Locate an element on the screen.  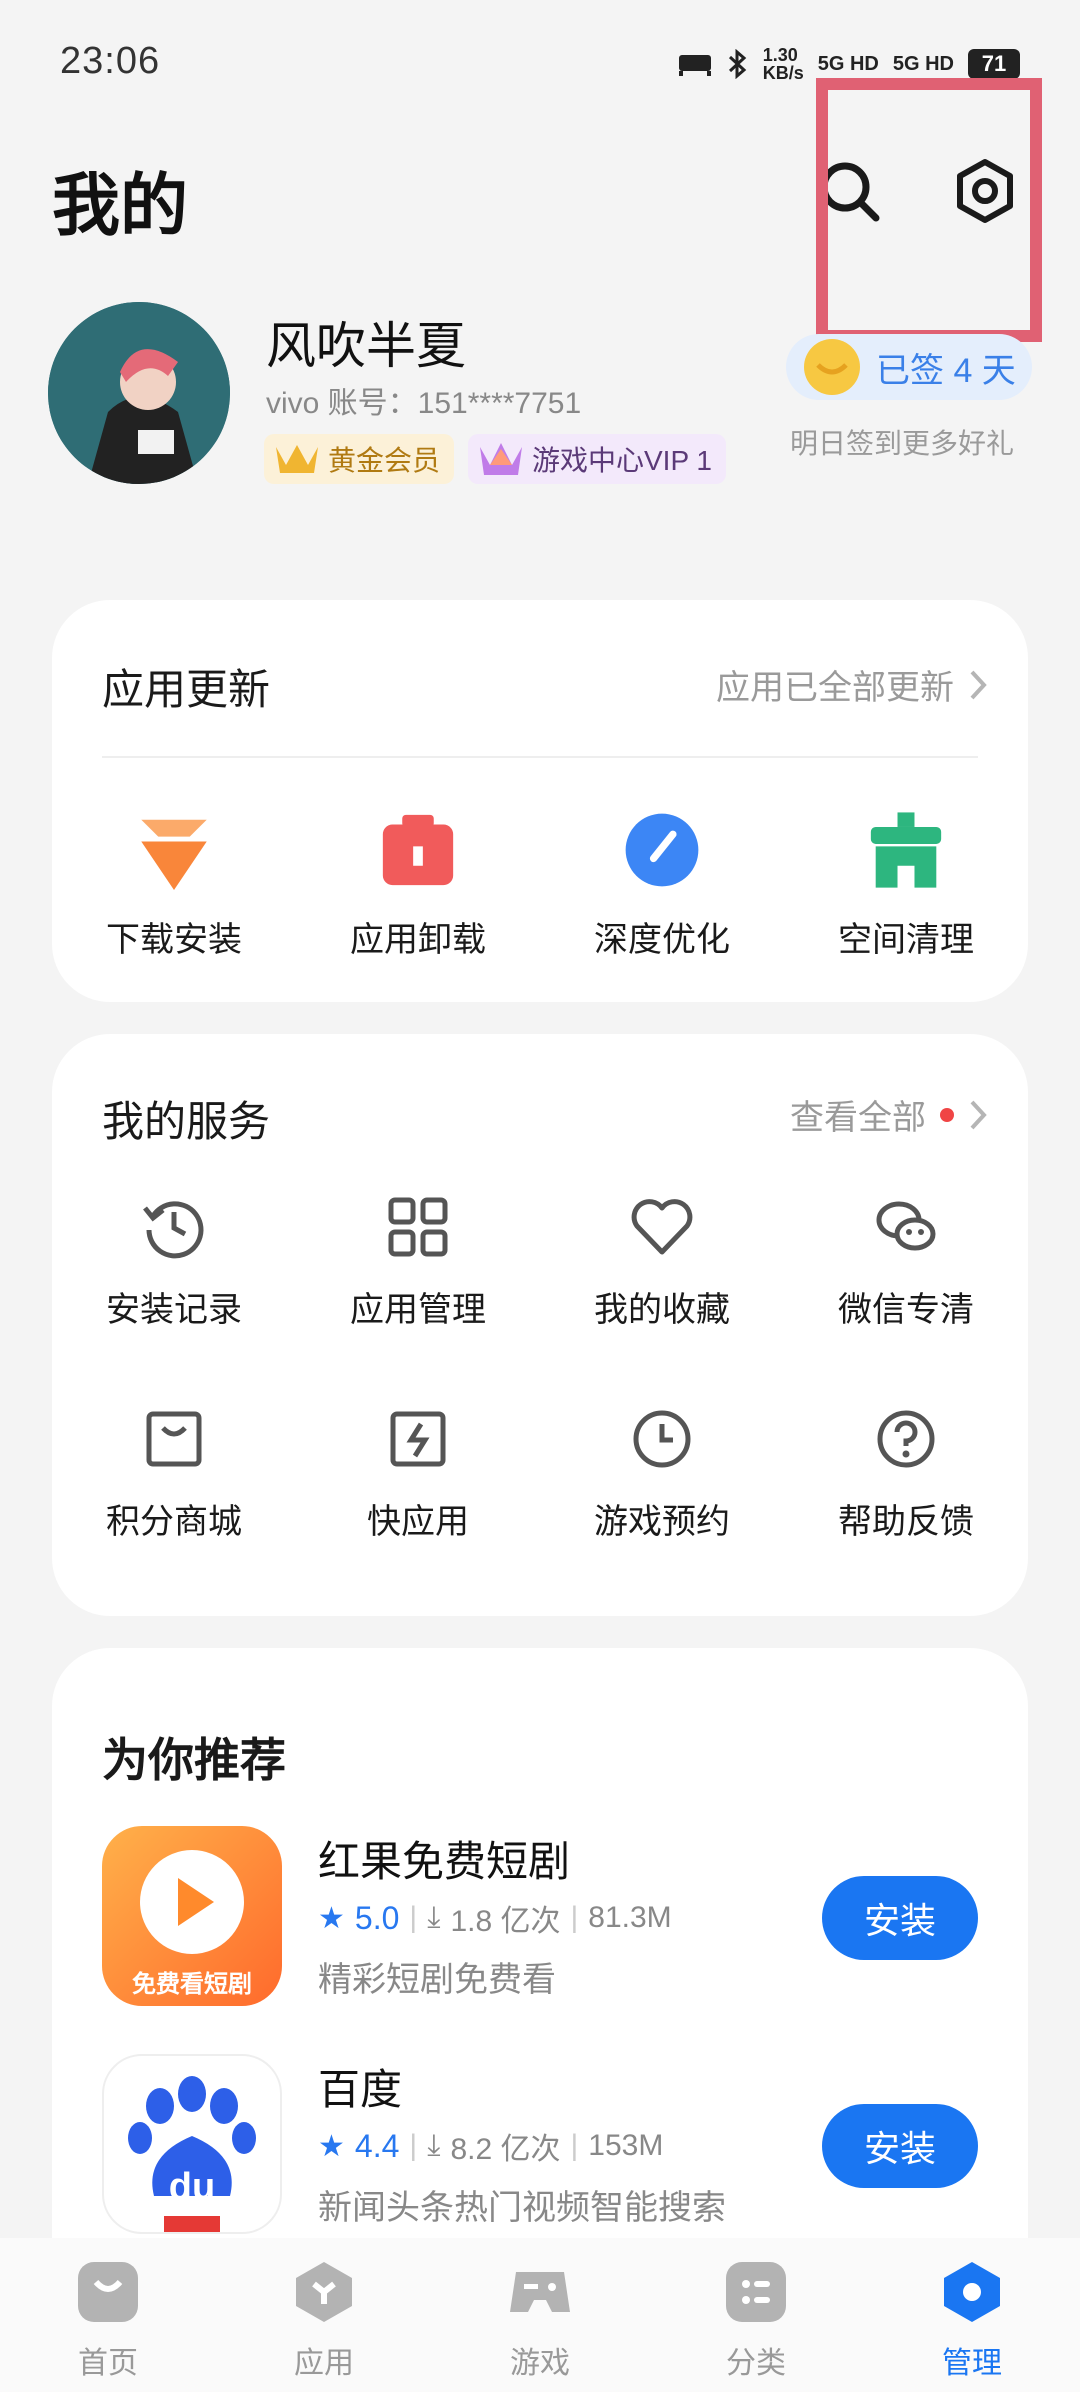
app-score: 4.4 is located at coordinates (377, 2145).